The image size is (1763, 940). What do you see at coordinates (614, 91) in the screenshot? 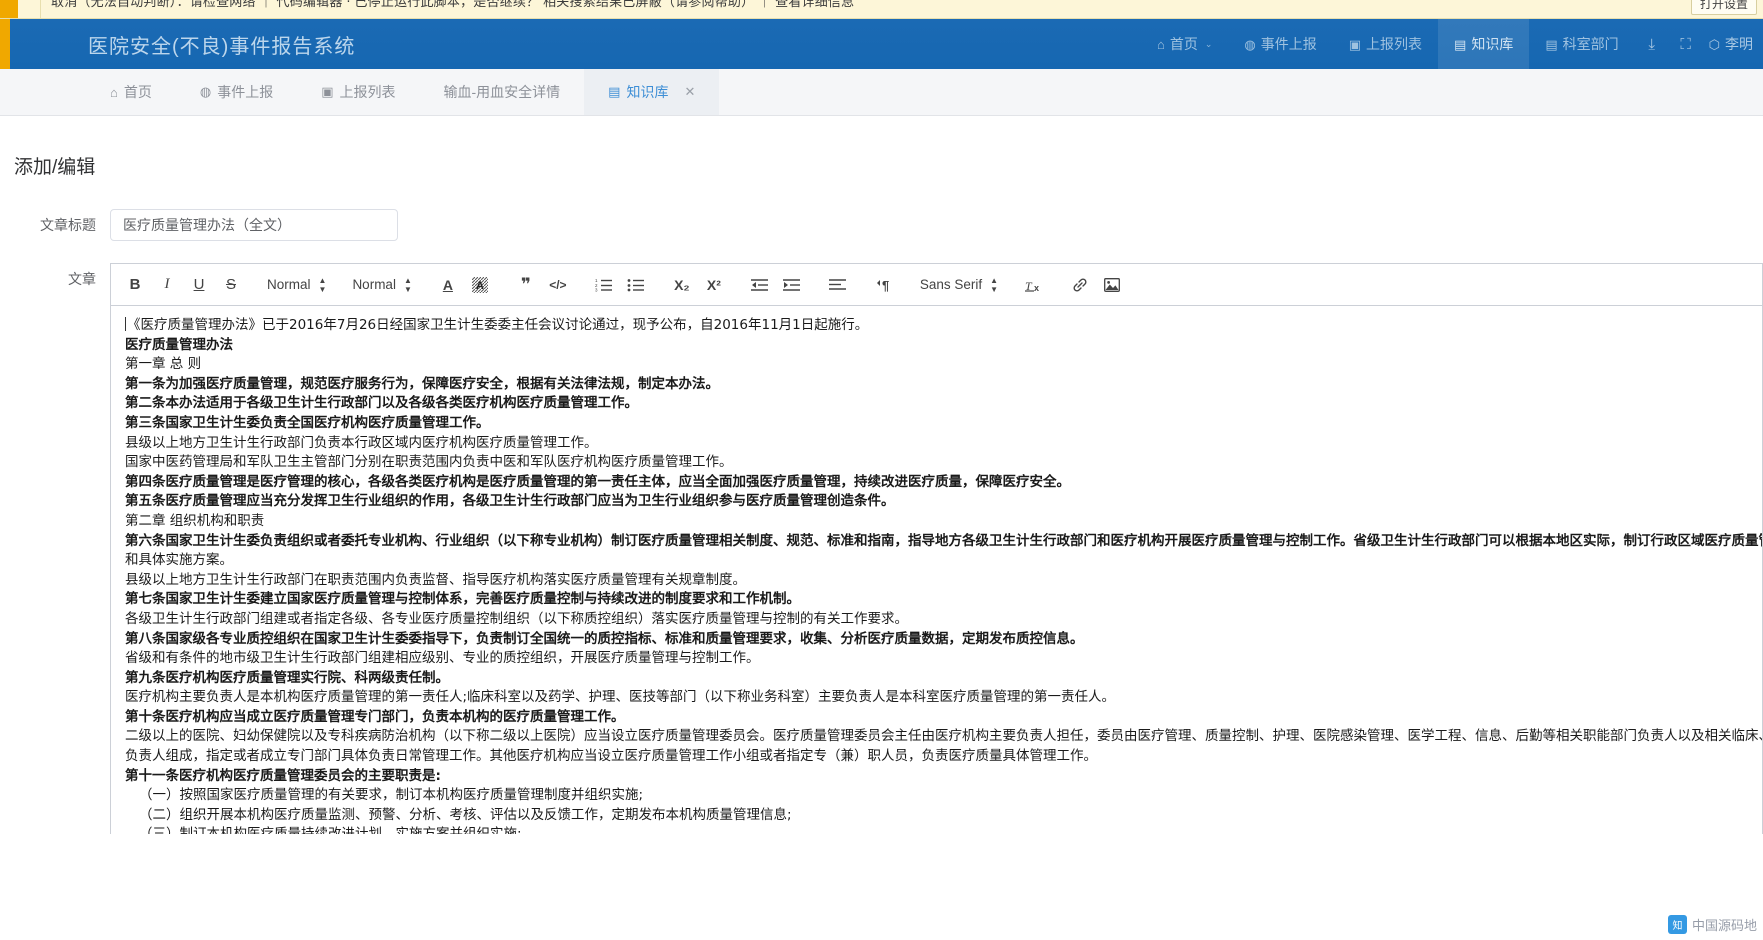
I see `book-icon: ▤` at bounding box center [614, 91].